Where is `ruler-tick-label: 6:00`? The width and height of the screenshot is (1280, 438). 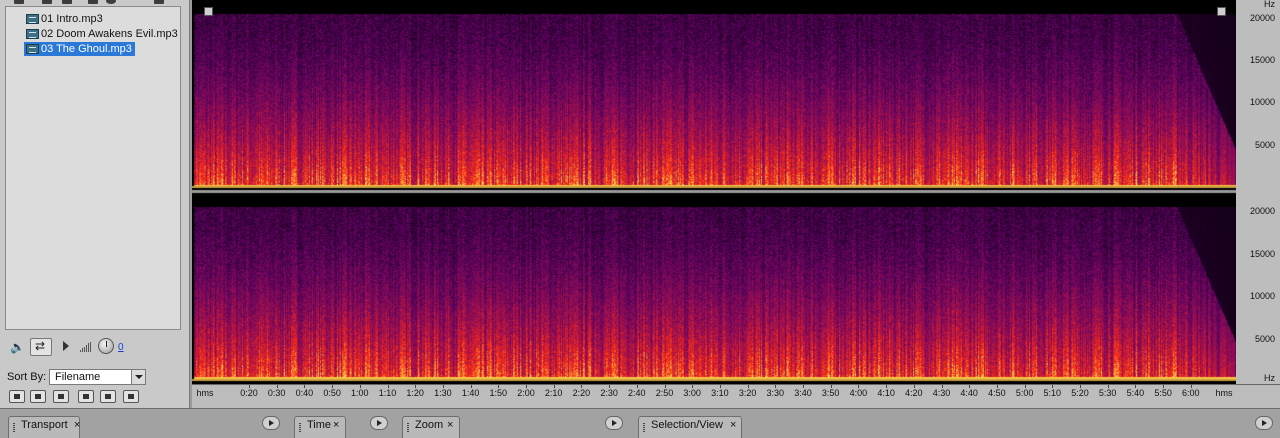
ruler-tick-label: 6:00 is located at coordinates (1191, 393).